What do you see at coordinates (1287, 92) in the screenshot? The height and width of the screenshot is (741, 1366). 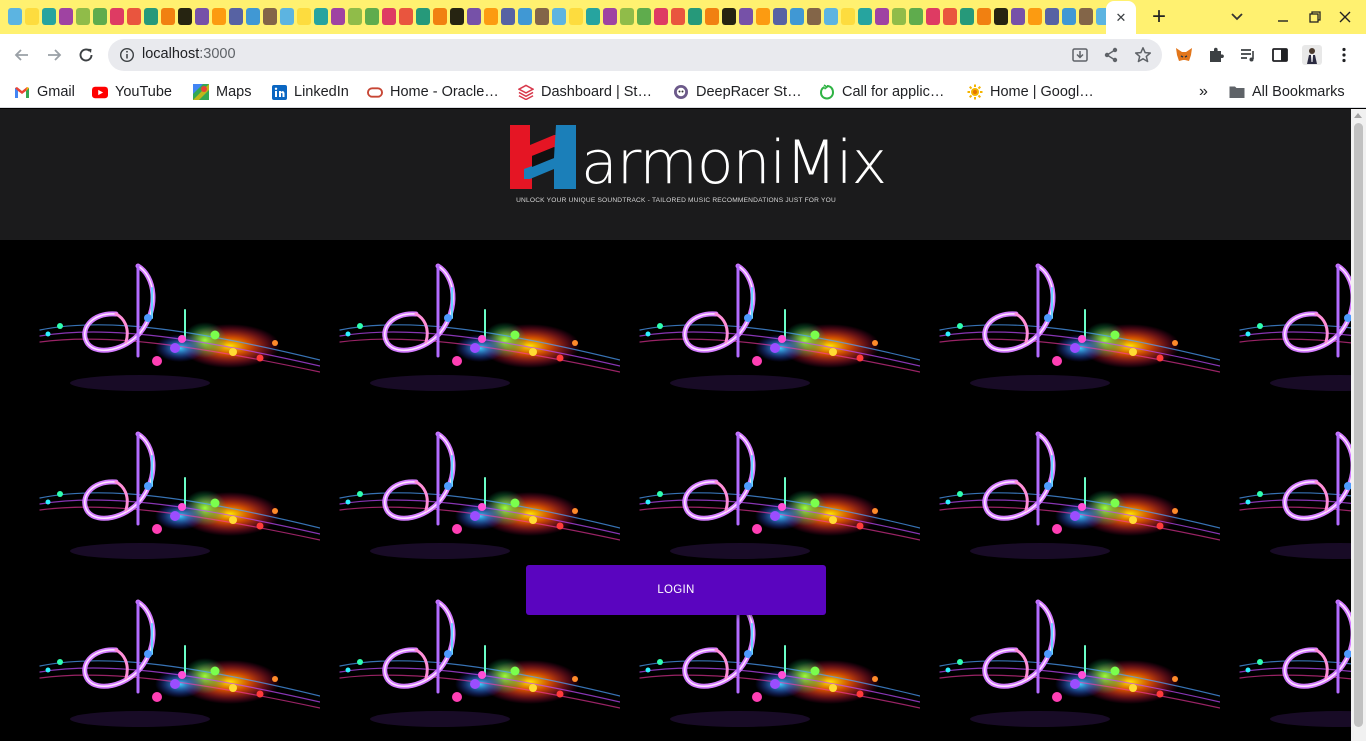 I see `all-bookmarks-button: All Bookmarks` at bounding box center [1287, 92].